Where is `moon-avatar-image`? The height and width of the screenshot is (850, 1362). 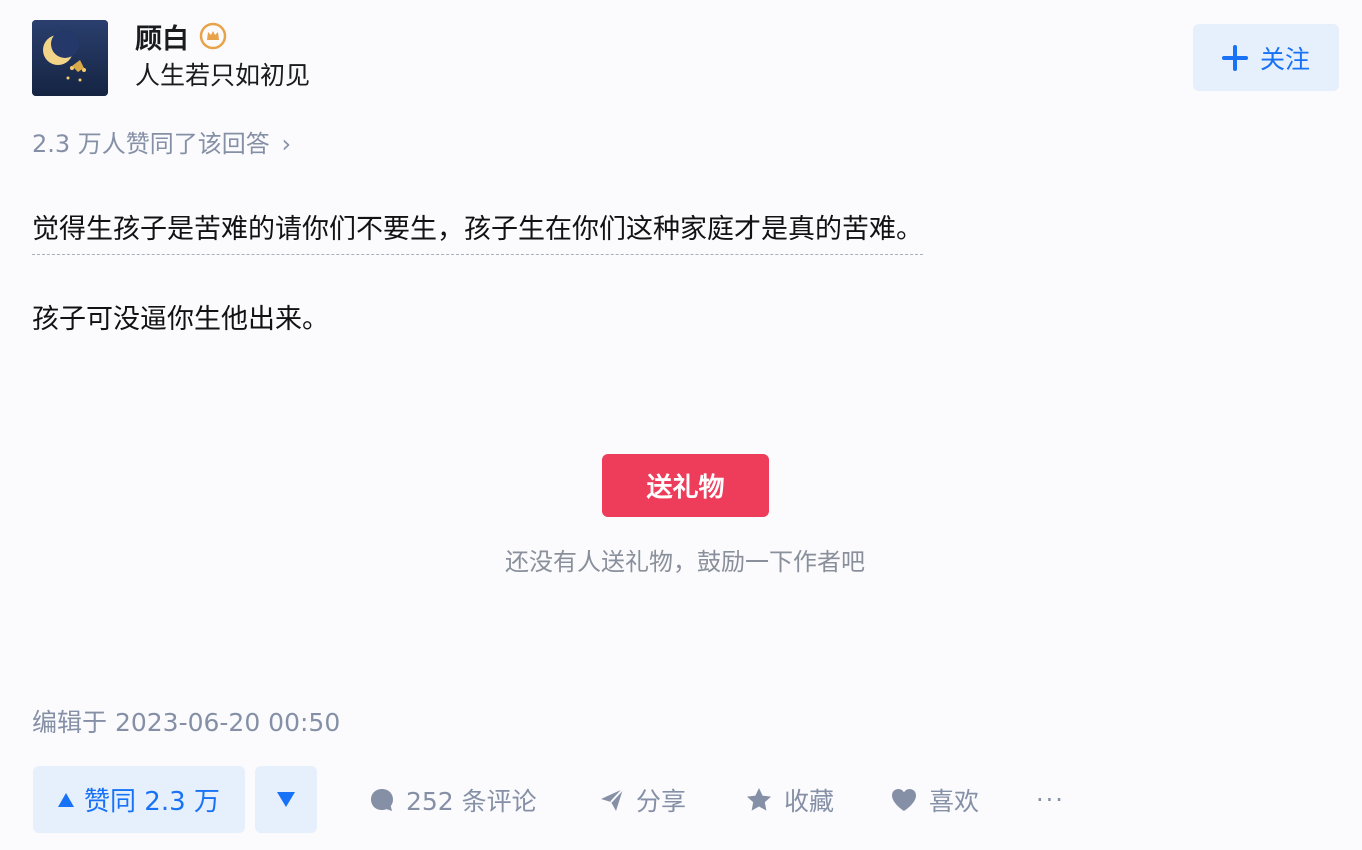
moon-avatar-image is located at coordinates (70, 58).